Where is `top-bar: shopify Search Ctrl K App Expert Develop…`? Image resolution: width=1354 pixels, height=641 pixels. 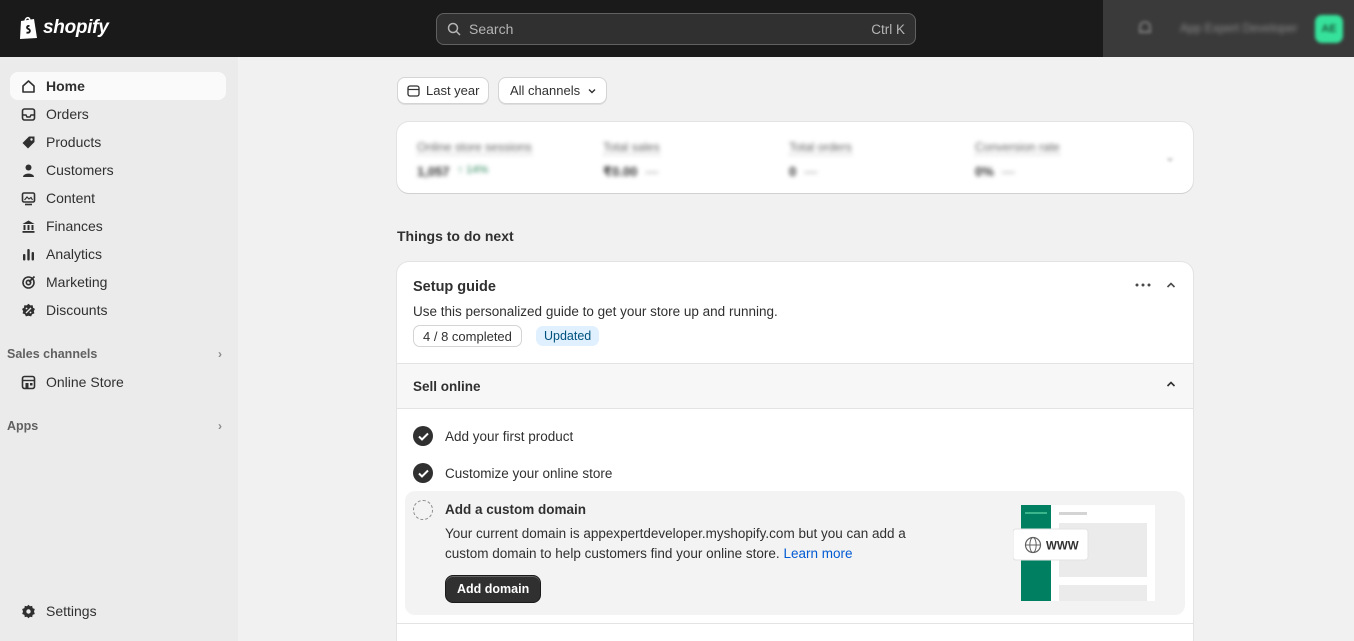
top-bar: shopify Search Ctrl K App Expert Develop… is located at coordinates (677, 28).